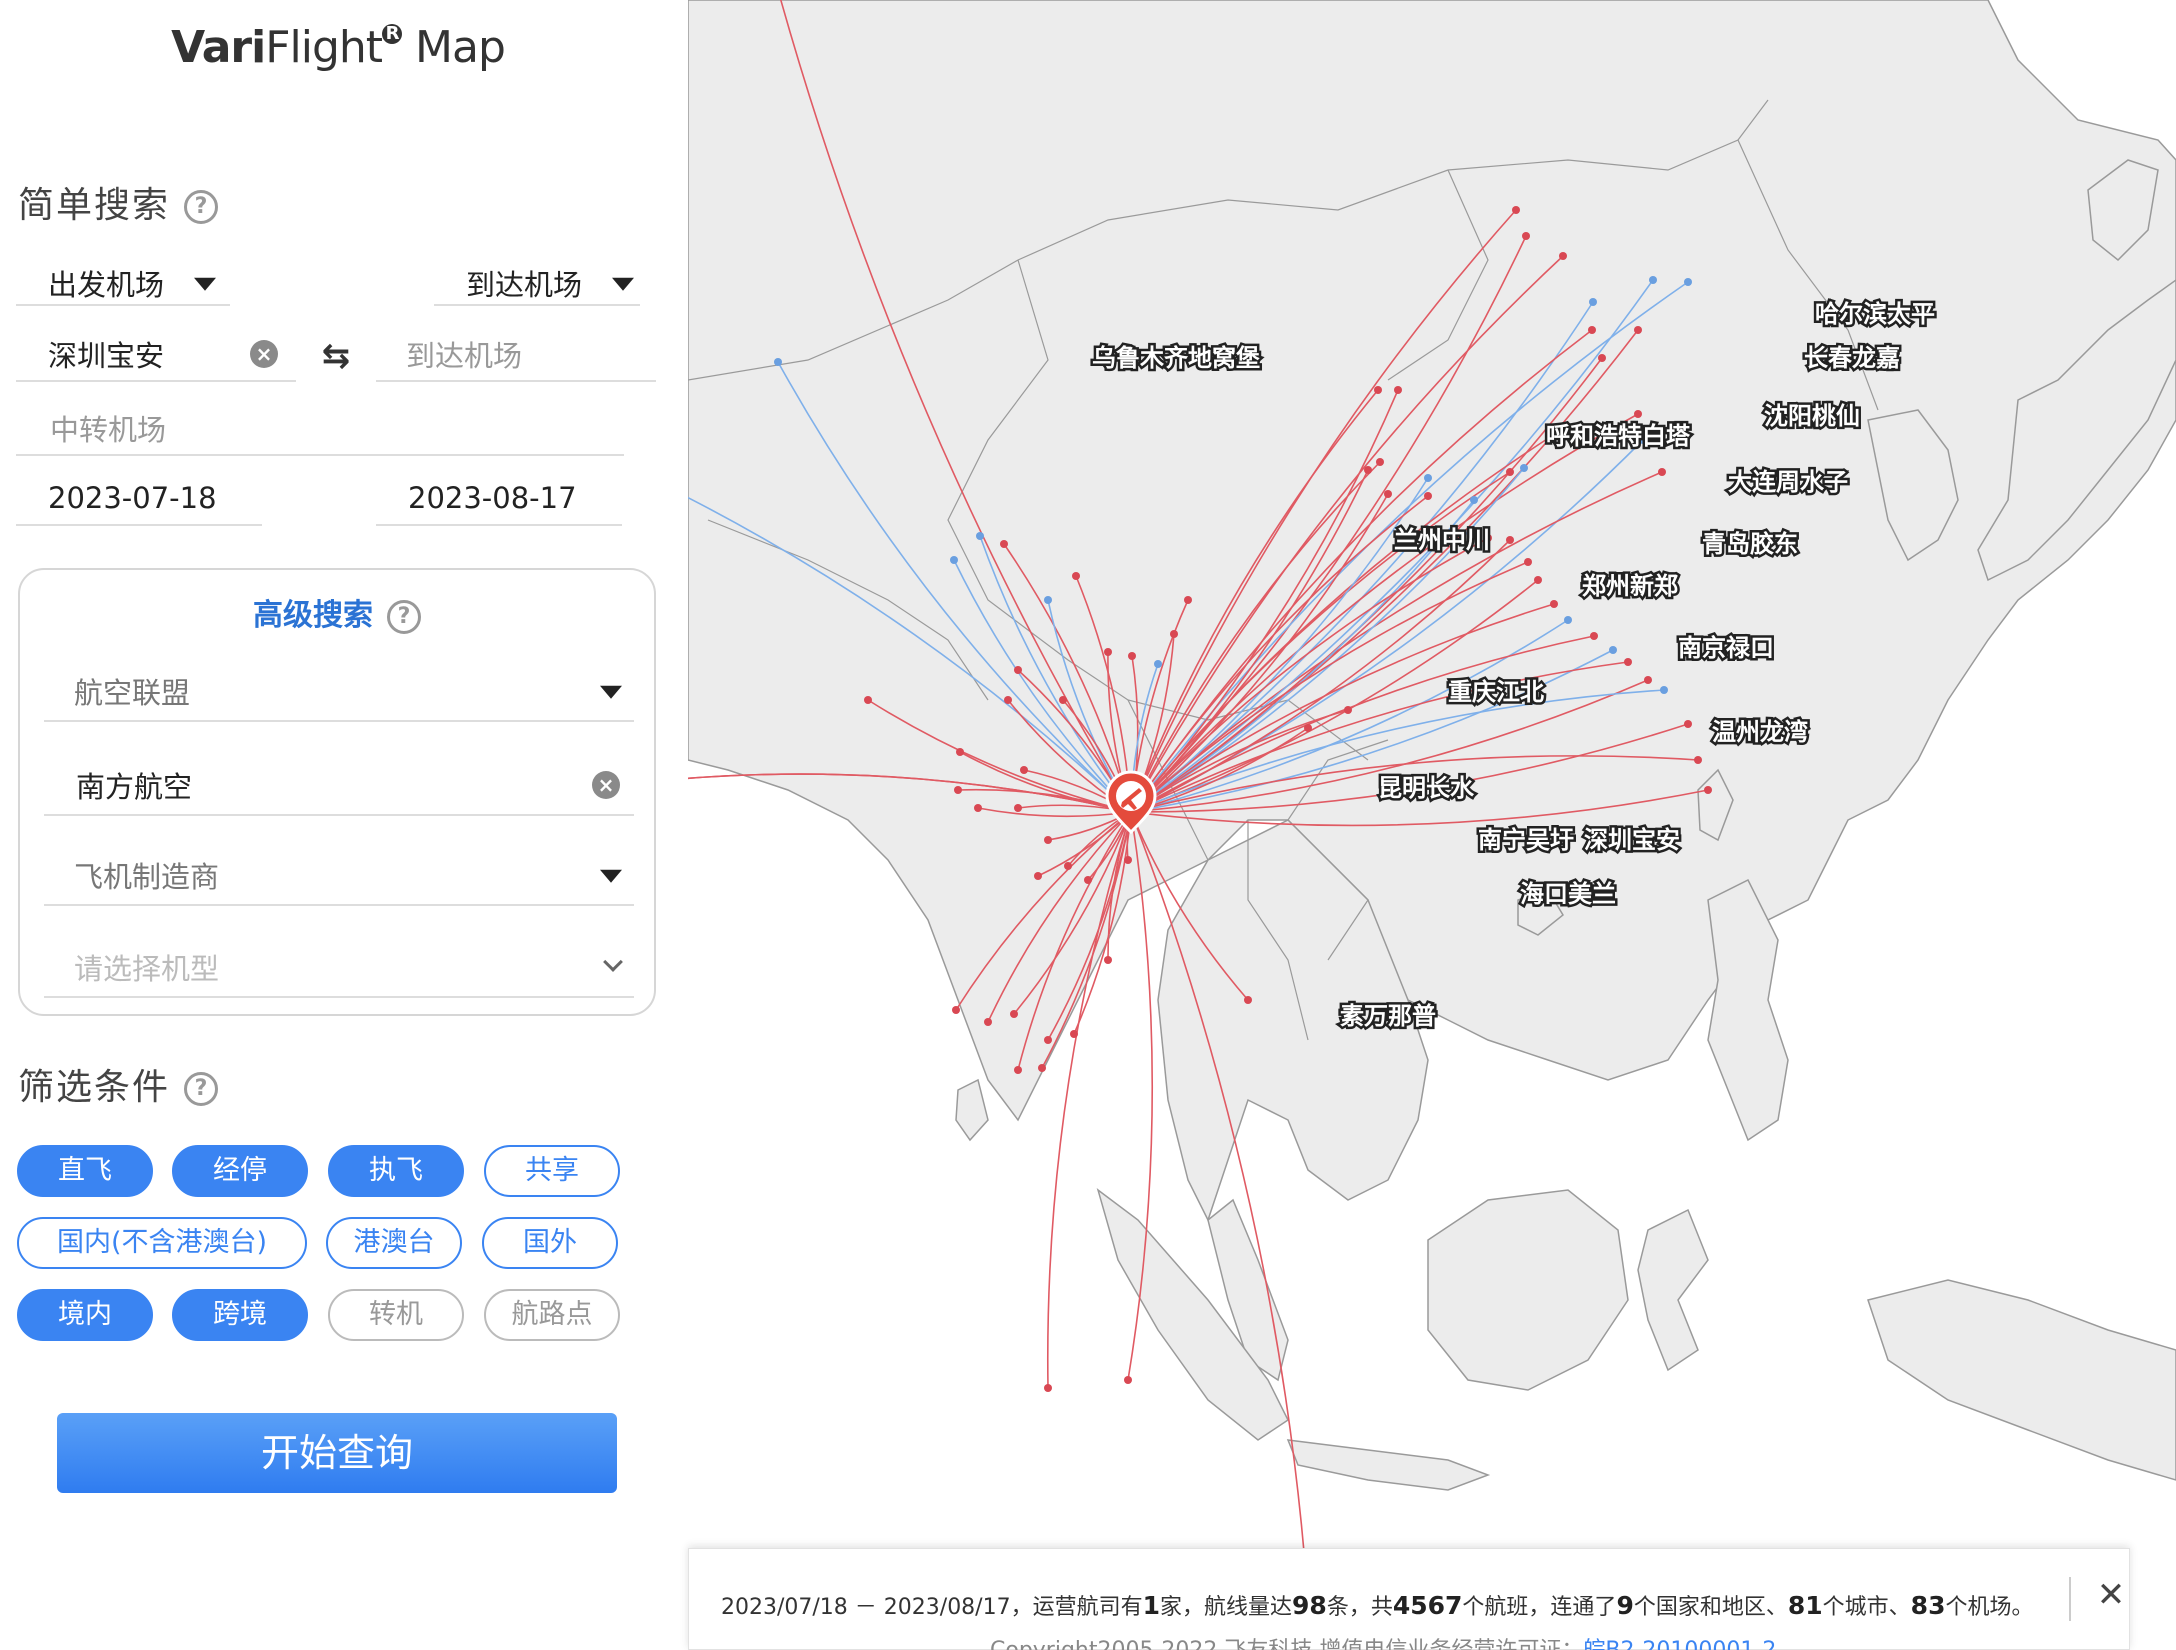  Describe the element at coordinates (339, 968) in the screenshot. I see `aircraft-type-select: 请选择机型` at that location.